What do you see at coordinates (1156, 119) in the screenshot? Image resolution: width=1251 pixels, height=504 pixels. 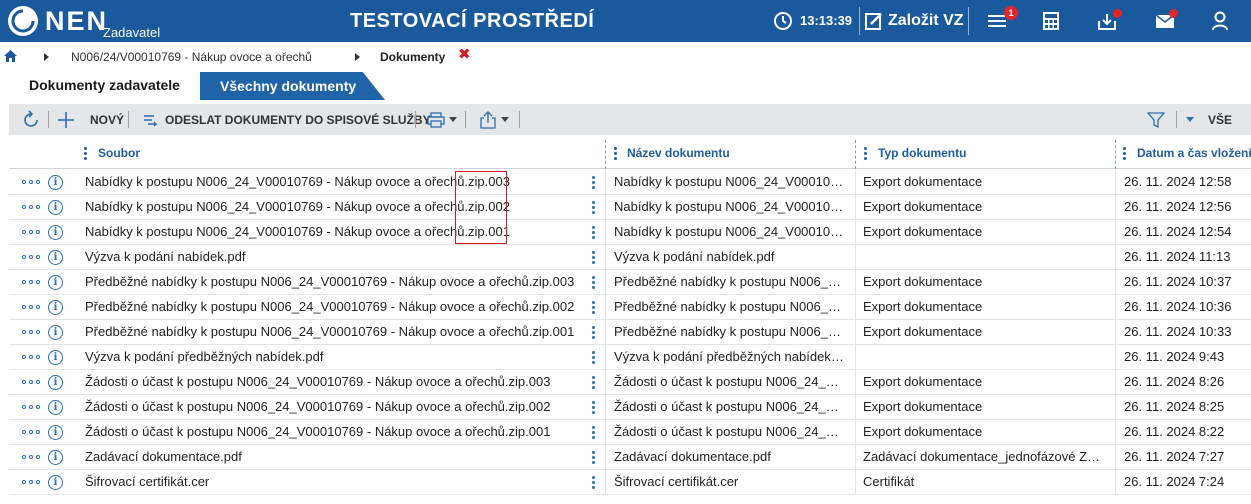 I see `filter-icon` at bounding box center [1156, 119].